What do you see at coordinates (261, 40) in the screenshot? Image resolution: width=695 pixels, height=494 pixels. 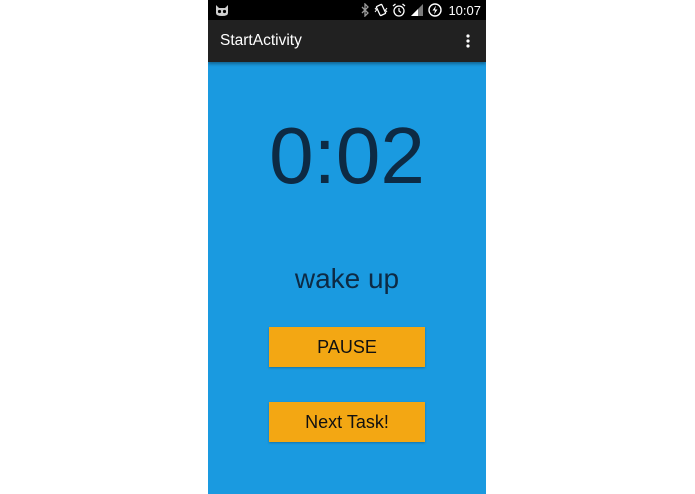 I see `app-title: StartActivity` at bounding box center [261, 40].